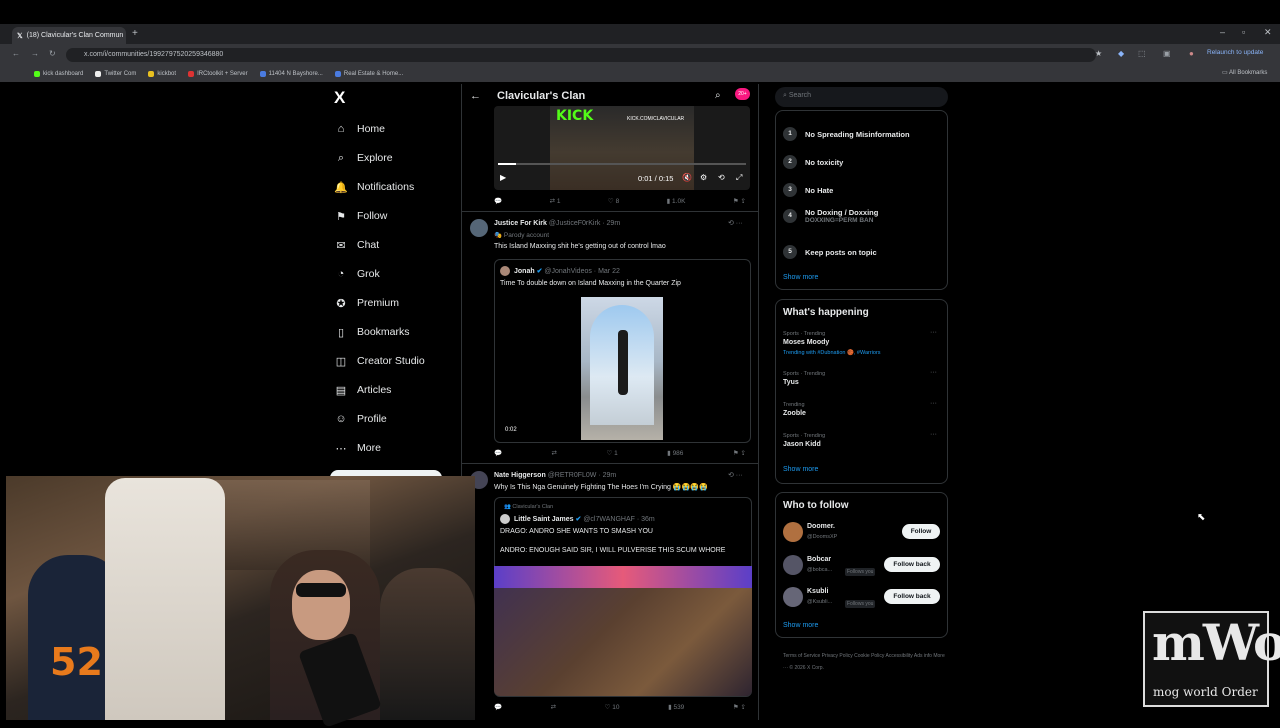  What do you see at coordinates (1222, 32) in the screenshot?
I see `minimize-icon: –` at bounding box center [1222, 32].